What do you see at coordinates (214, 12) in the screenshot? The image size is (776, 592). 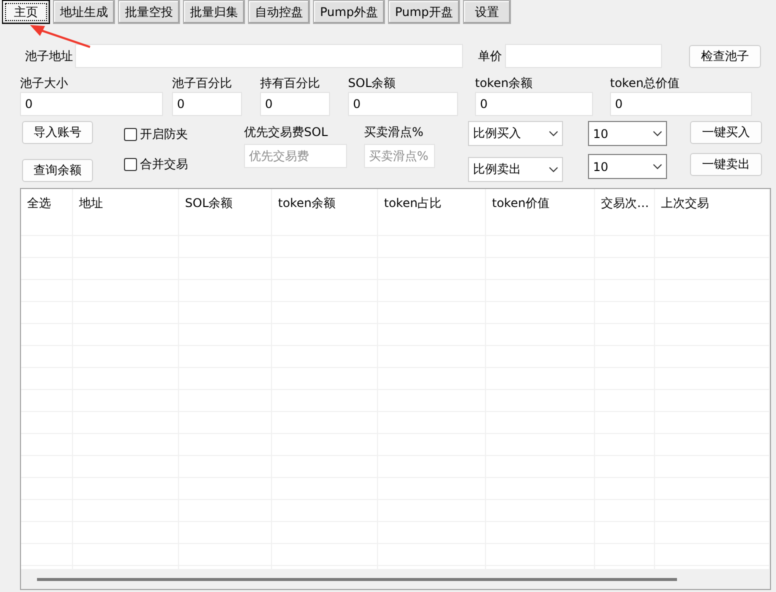 I see `tab: 批量归集` at bounding box center [214, 12].